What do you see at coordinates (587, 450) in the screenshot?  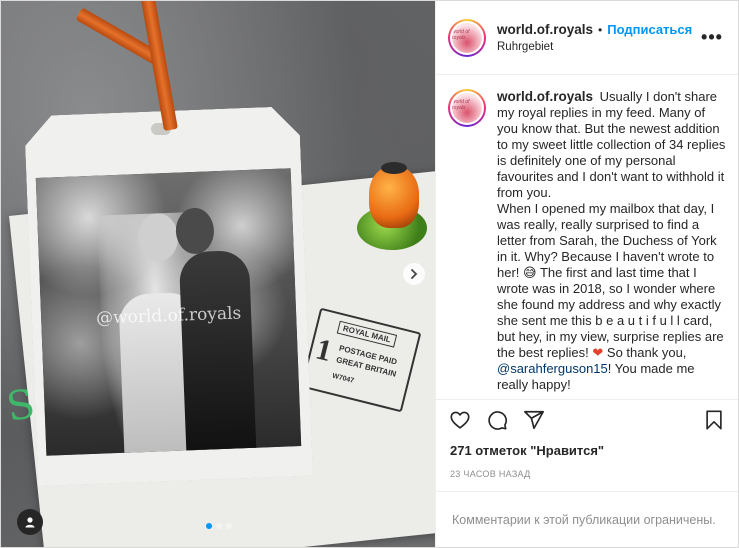 I see `likes-count: 271 отметок "Нравится"` at bounding box center [587, 450].